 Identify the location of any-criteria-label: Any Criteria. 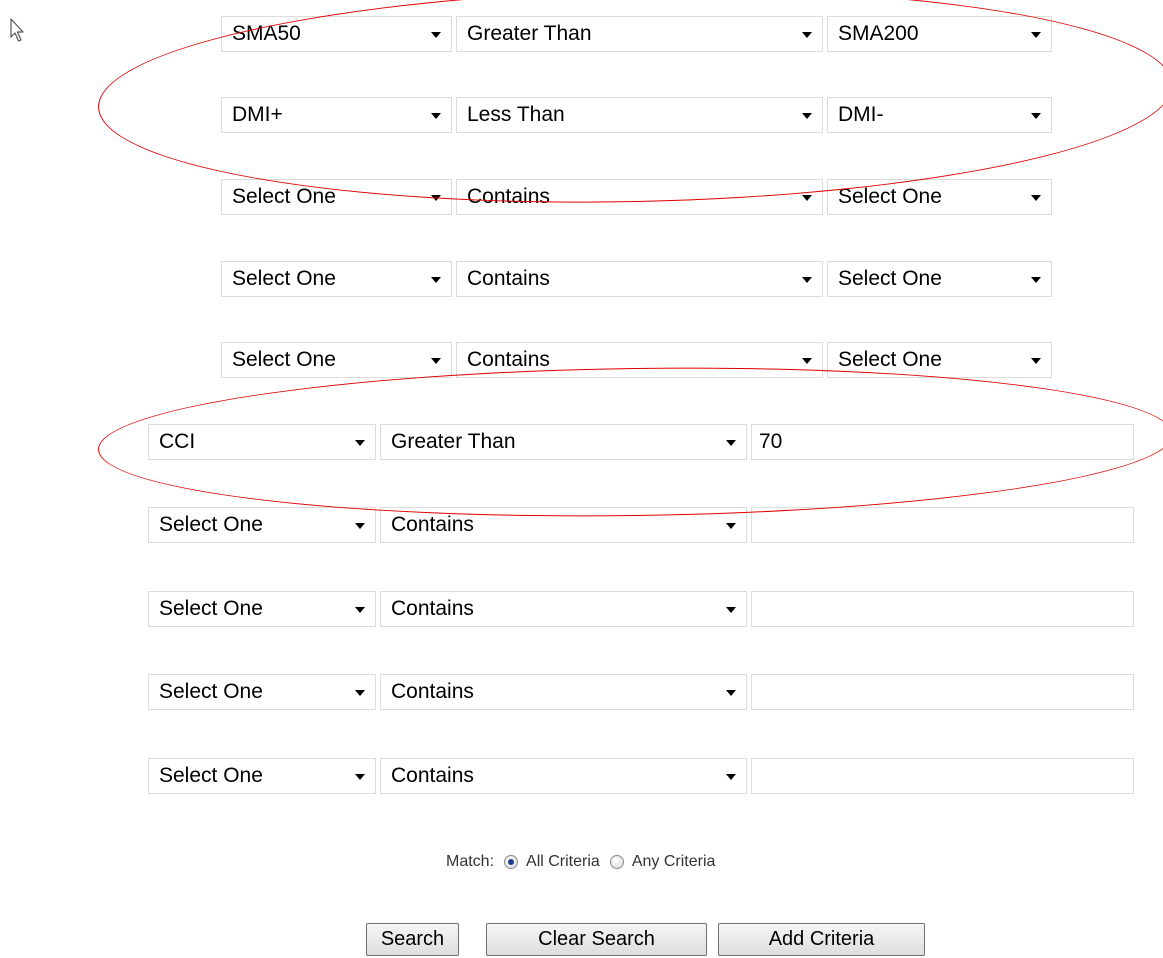
(673, 861).